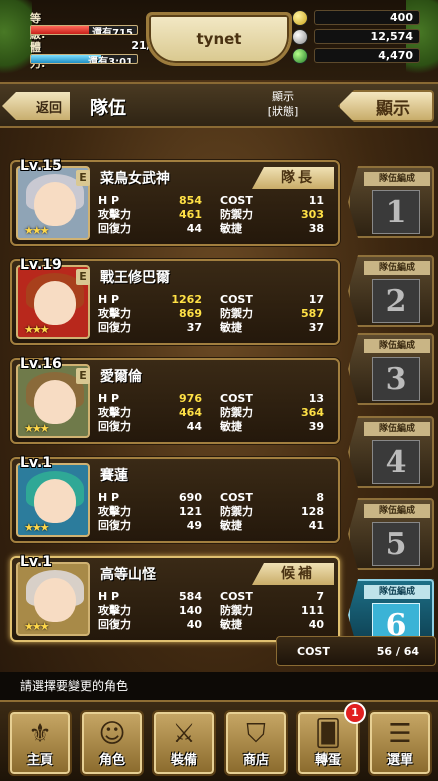 The height and width of the screenshot is (781, 438). Describe the element at coordinates (256, 743) in the screenshot. I see `nav-button-shop: ⛉ 商店` at that location.